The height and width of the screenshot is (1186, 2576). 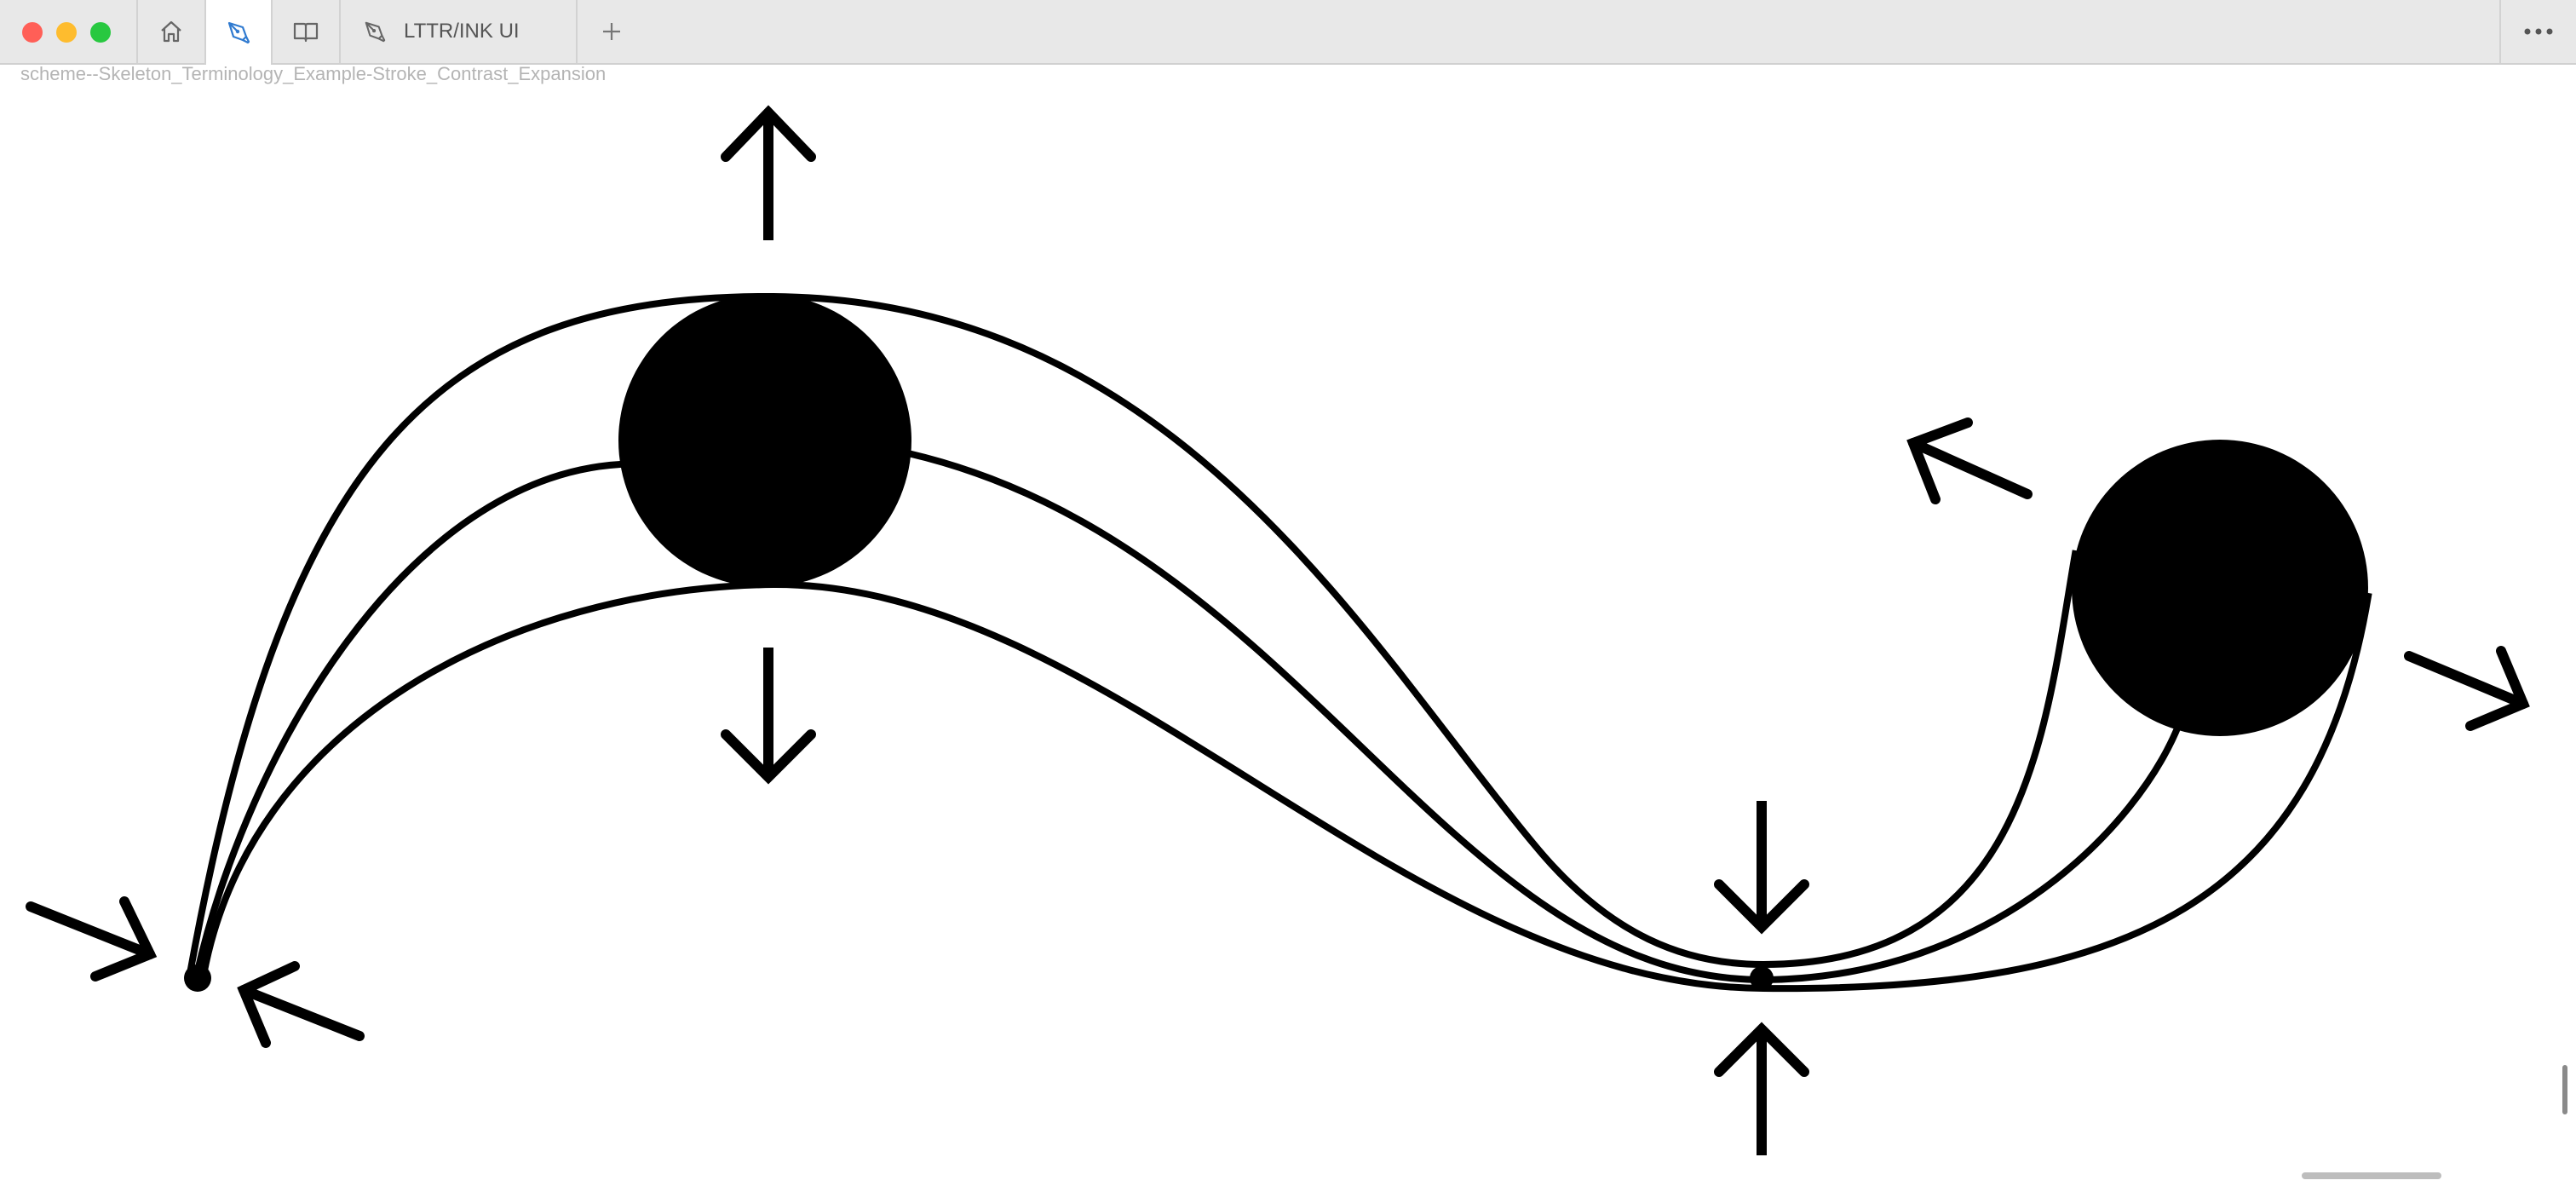 What do you see at coordinates (2220, 588) in the screenshot?
I see `expanded-pen-circle-end` at bounding box center [2220, 588].